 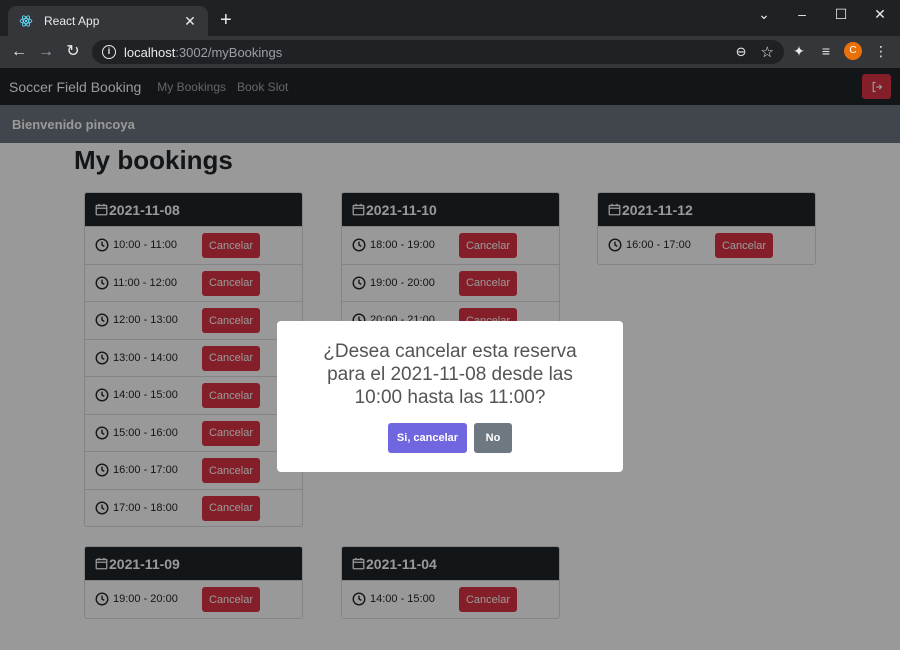 What do you see at coordinates (764, 14) in the screenshot?
I see `tab-search-icon: ⌄` at bounding box center [764, 14].